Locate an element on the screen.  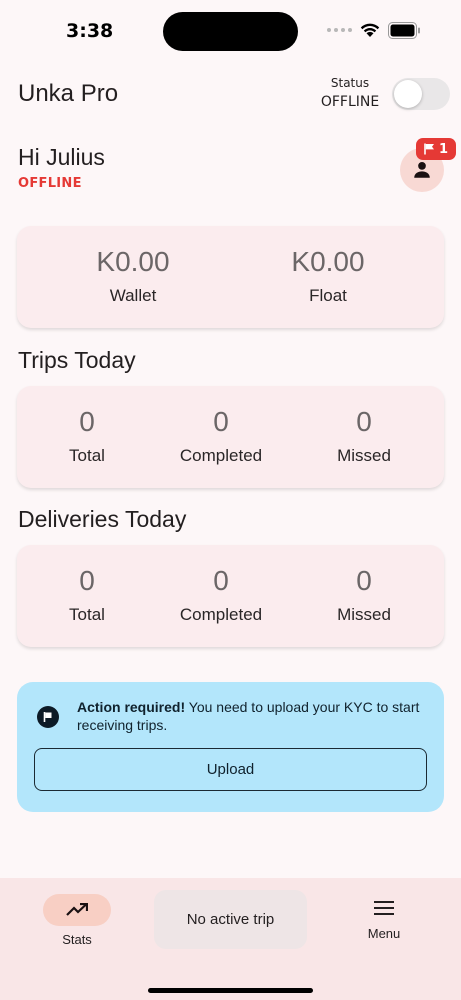
status-indicator: Status OFFLINE is located at coordinates (350, 93).